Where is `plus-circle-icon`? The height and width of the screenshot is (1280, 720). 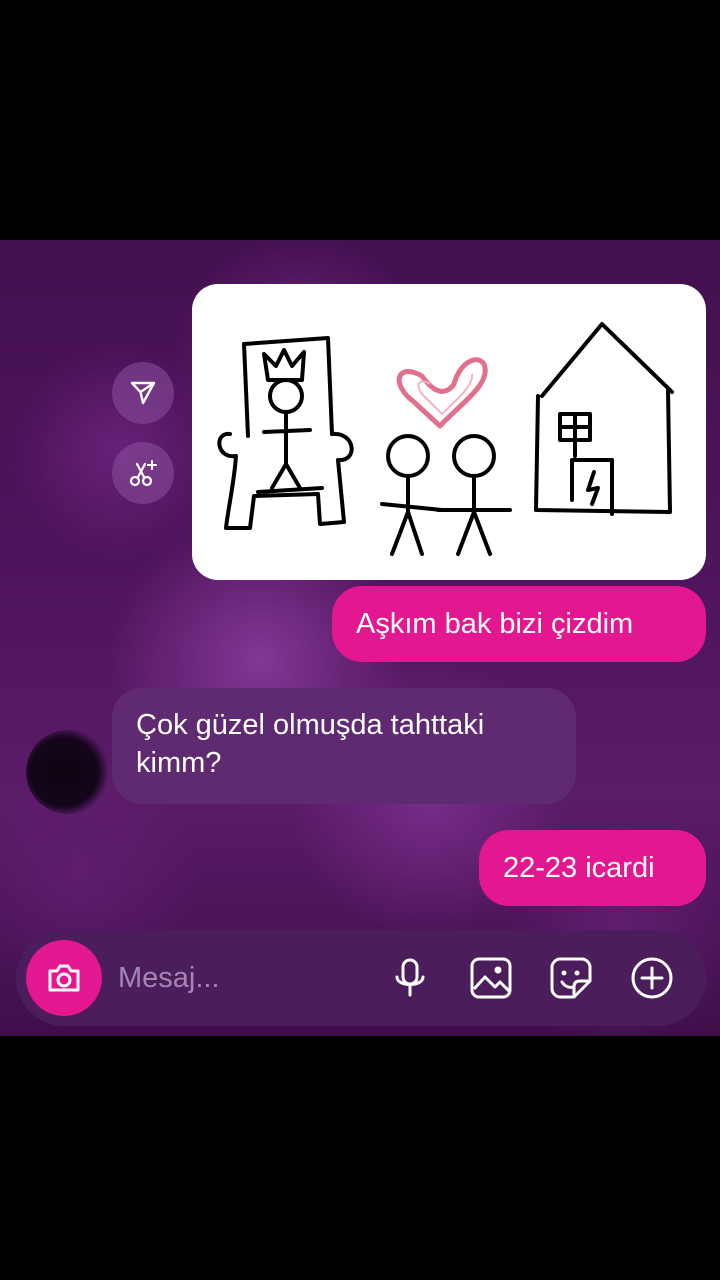
plus-circle-icon is located at coordinates (652, 978).